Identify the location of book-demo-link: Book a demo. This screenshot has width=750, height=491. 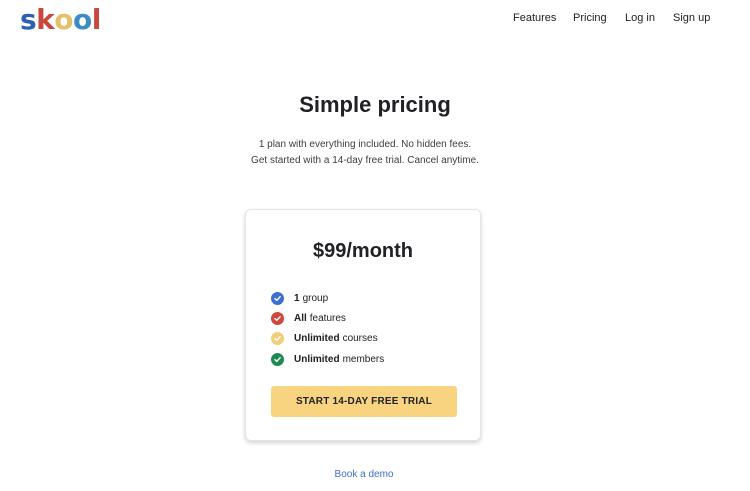
(364, 475).